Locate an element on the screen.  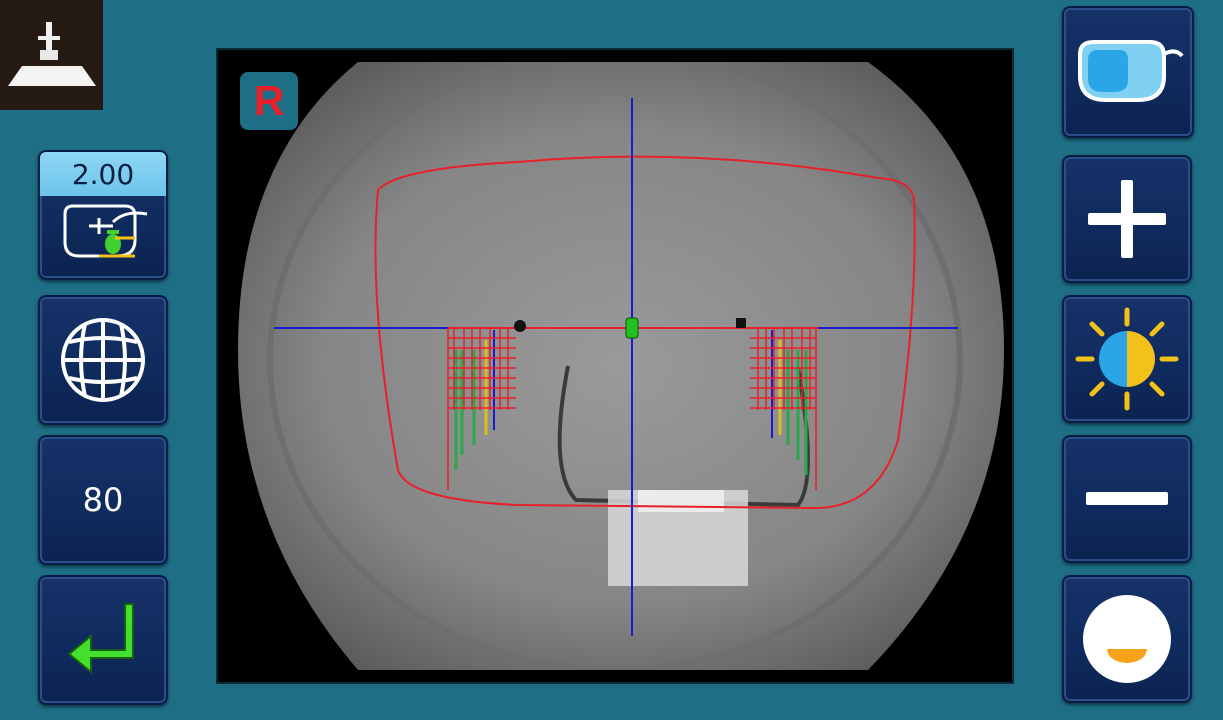
minus-icon is located at coordinates (1127, 498).